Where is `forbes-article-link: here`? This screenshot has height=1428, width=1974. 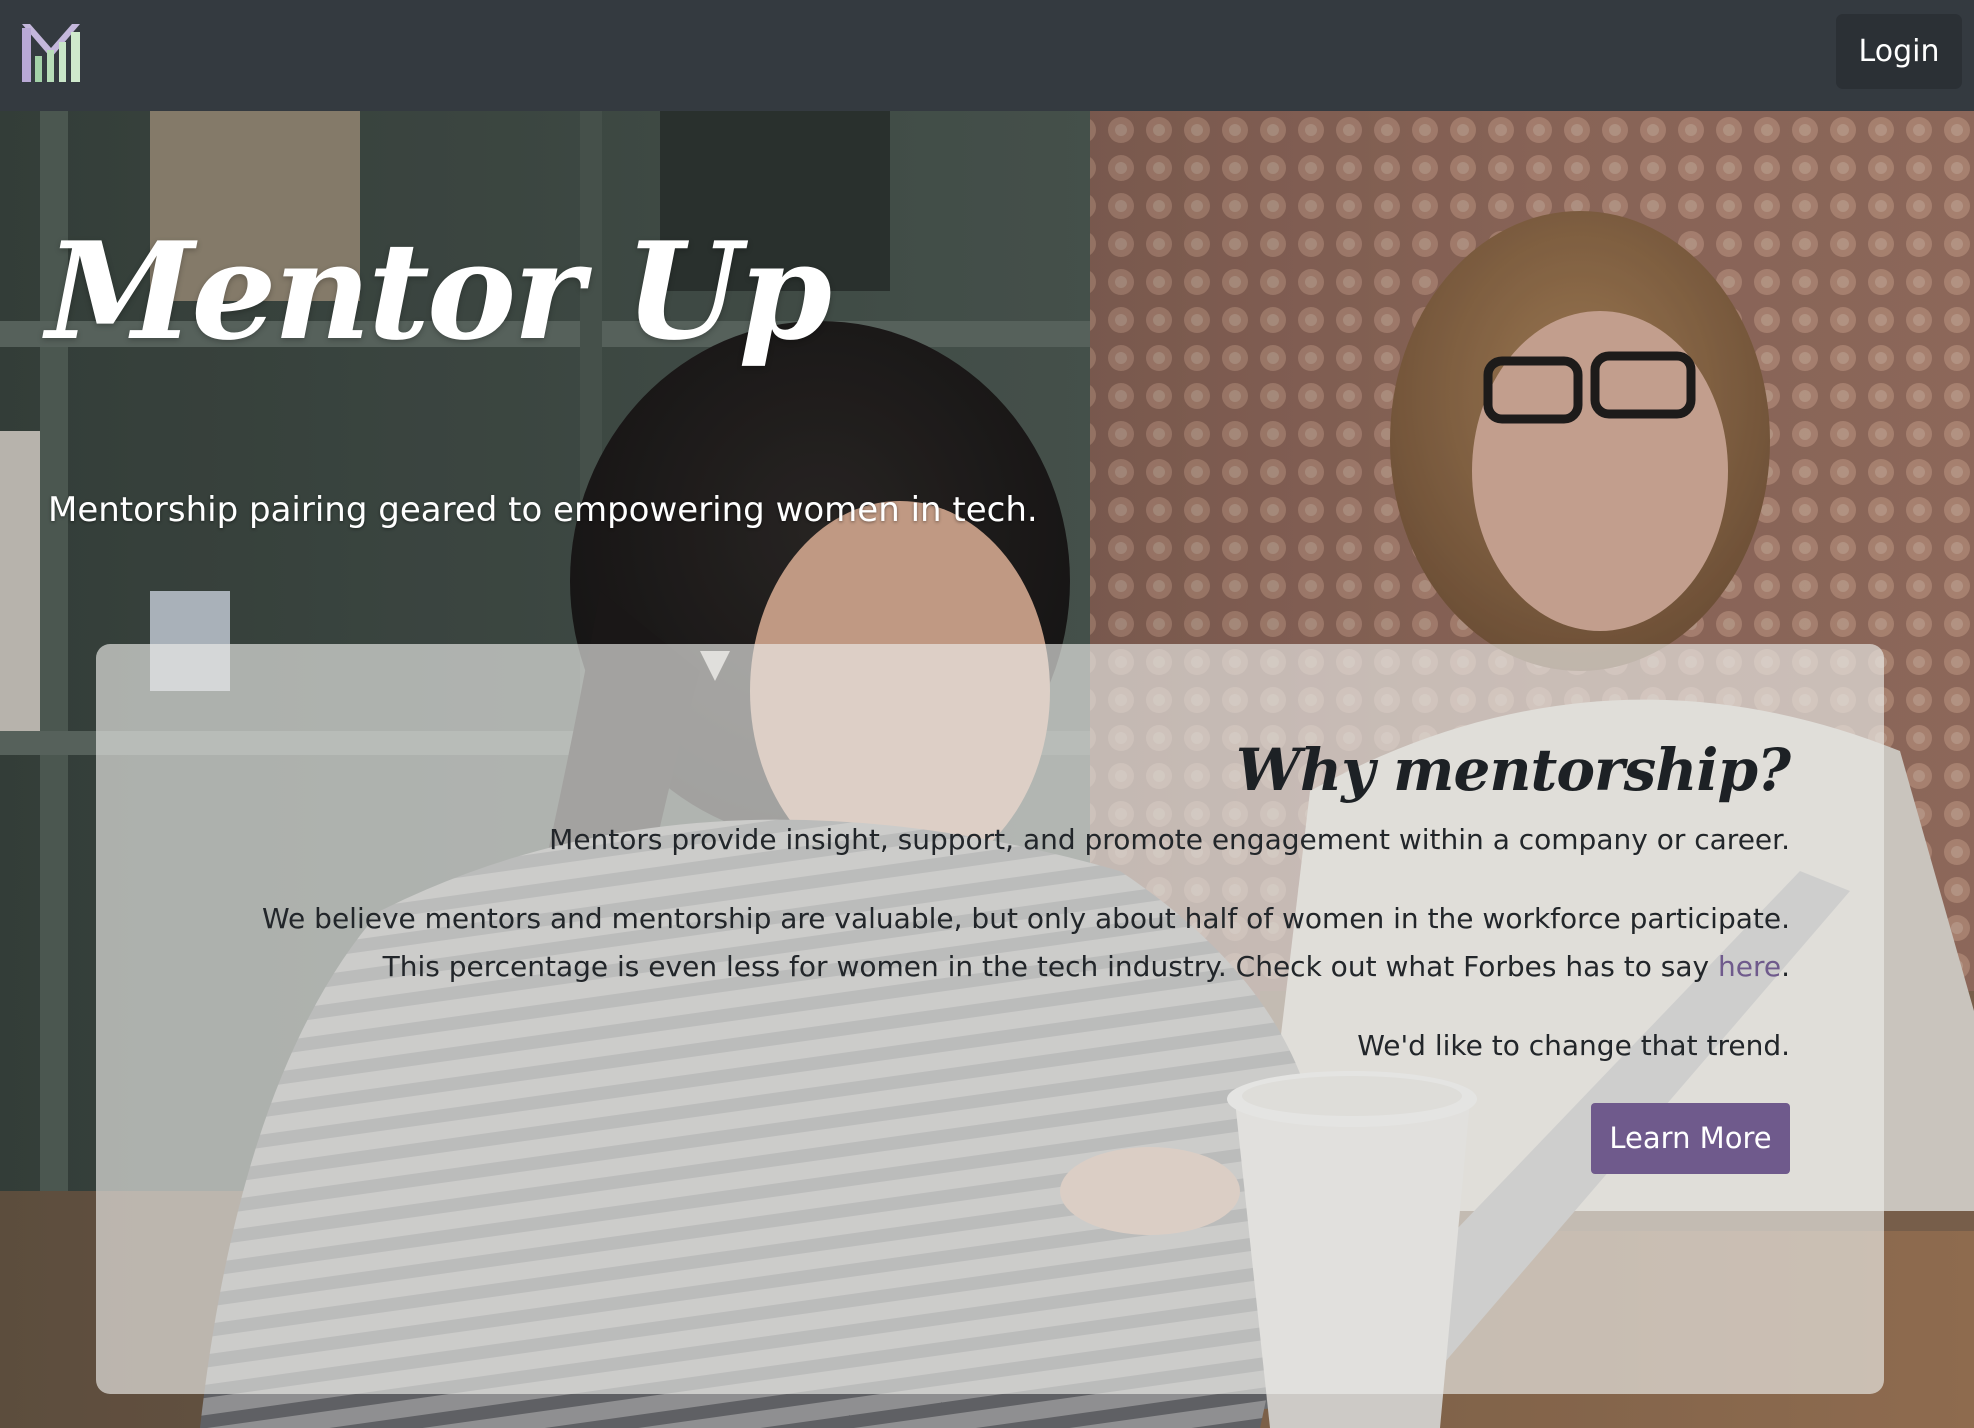
forbes-article-link: here is located at coordinates (1749, 966).